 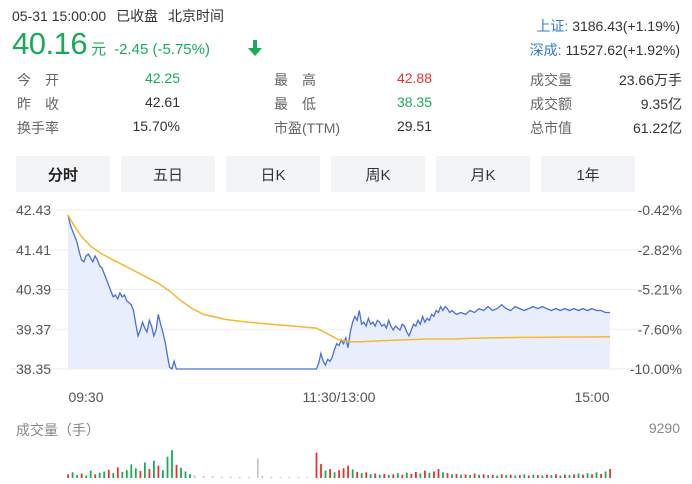 What do you see at coordinates (33, 329) in the screenshot?
I see `y-tick-label-left: 39.37` at bounding box center [33, 329].